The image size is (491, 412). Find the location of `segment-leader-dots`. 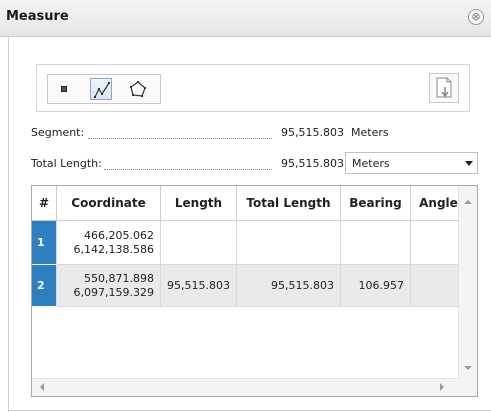

segment-leader-dots is located at coordinates (180, 138).